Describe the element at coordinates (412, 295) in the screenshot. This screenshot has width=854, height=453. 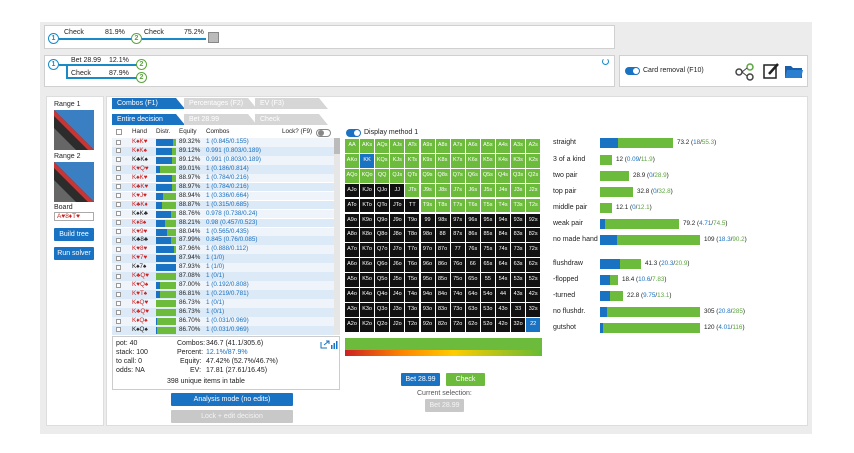
I see `matrix-cell: T4o` at that location.